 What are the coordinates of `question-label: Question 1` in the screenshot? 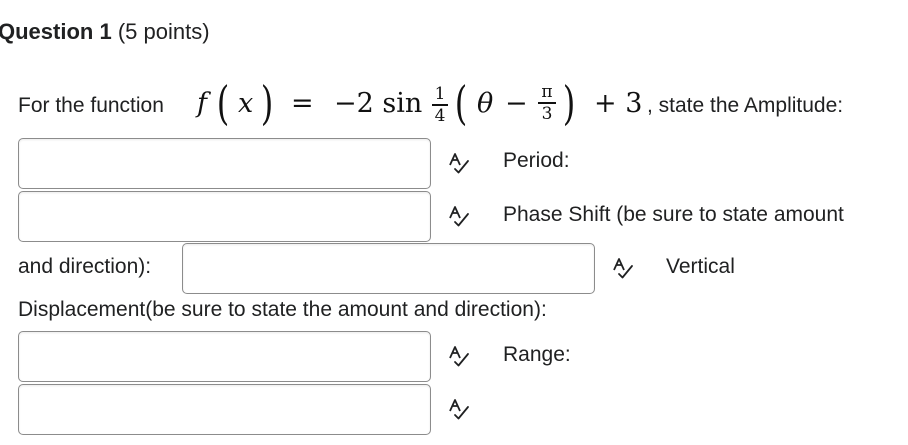 It's located at (56, 31).